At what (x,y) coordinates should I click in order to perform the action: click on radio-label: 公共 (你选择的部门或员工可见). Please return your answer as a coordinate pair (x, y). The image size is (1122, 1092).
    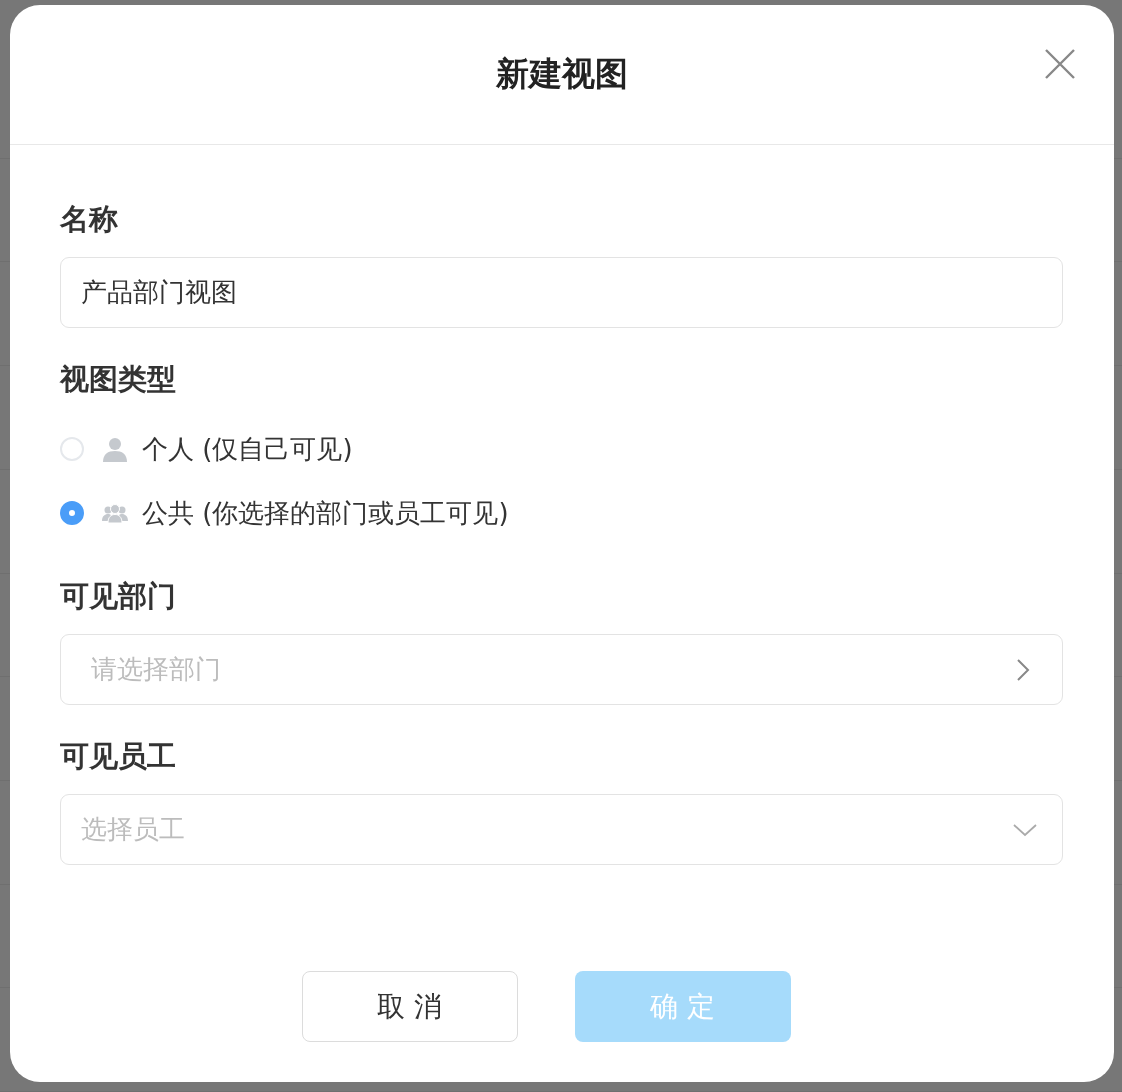
    Looking at the image, I should click on (325, 513).